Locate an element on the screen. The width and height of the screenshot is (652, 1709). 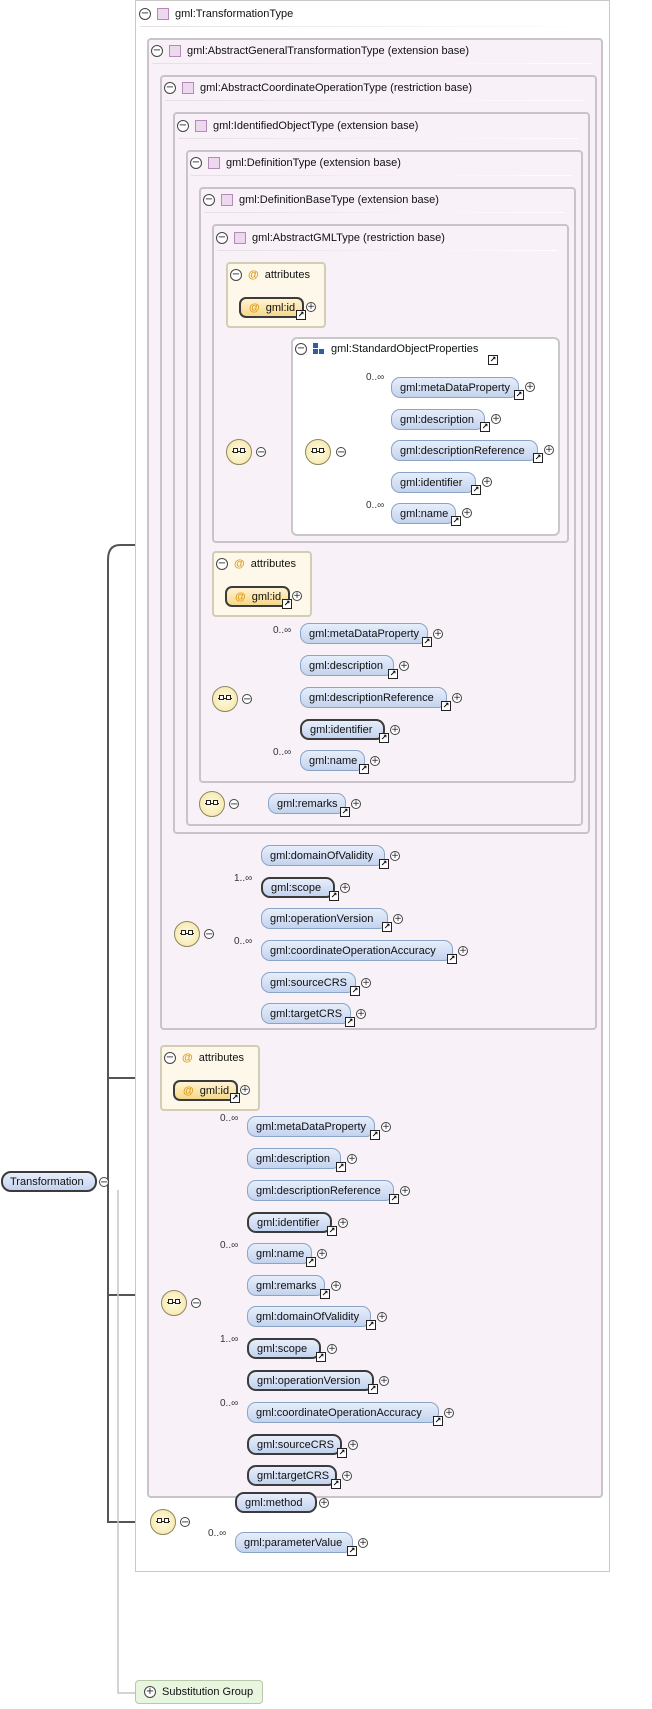
element-parameter-value: gml:parameterValue is located at coordinates (294, 1542).